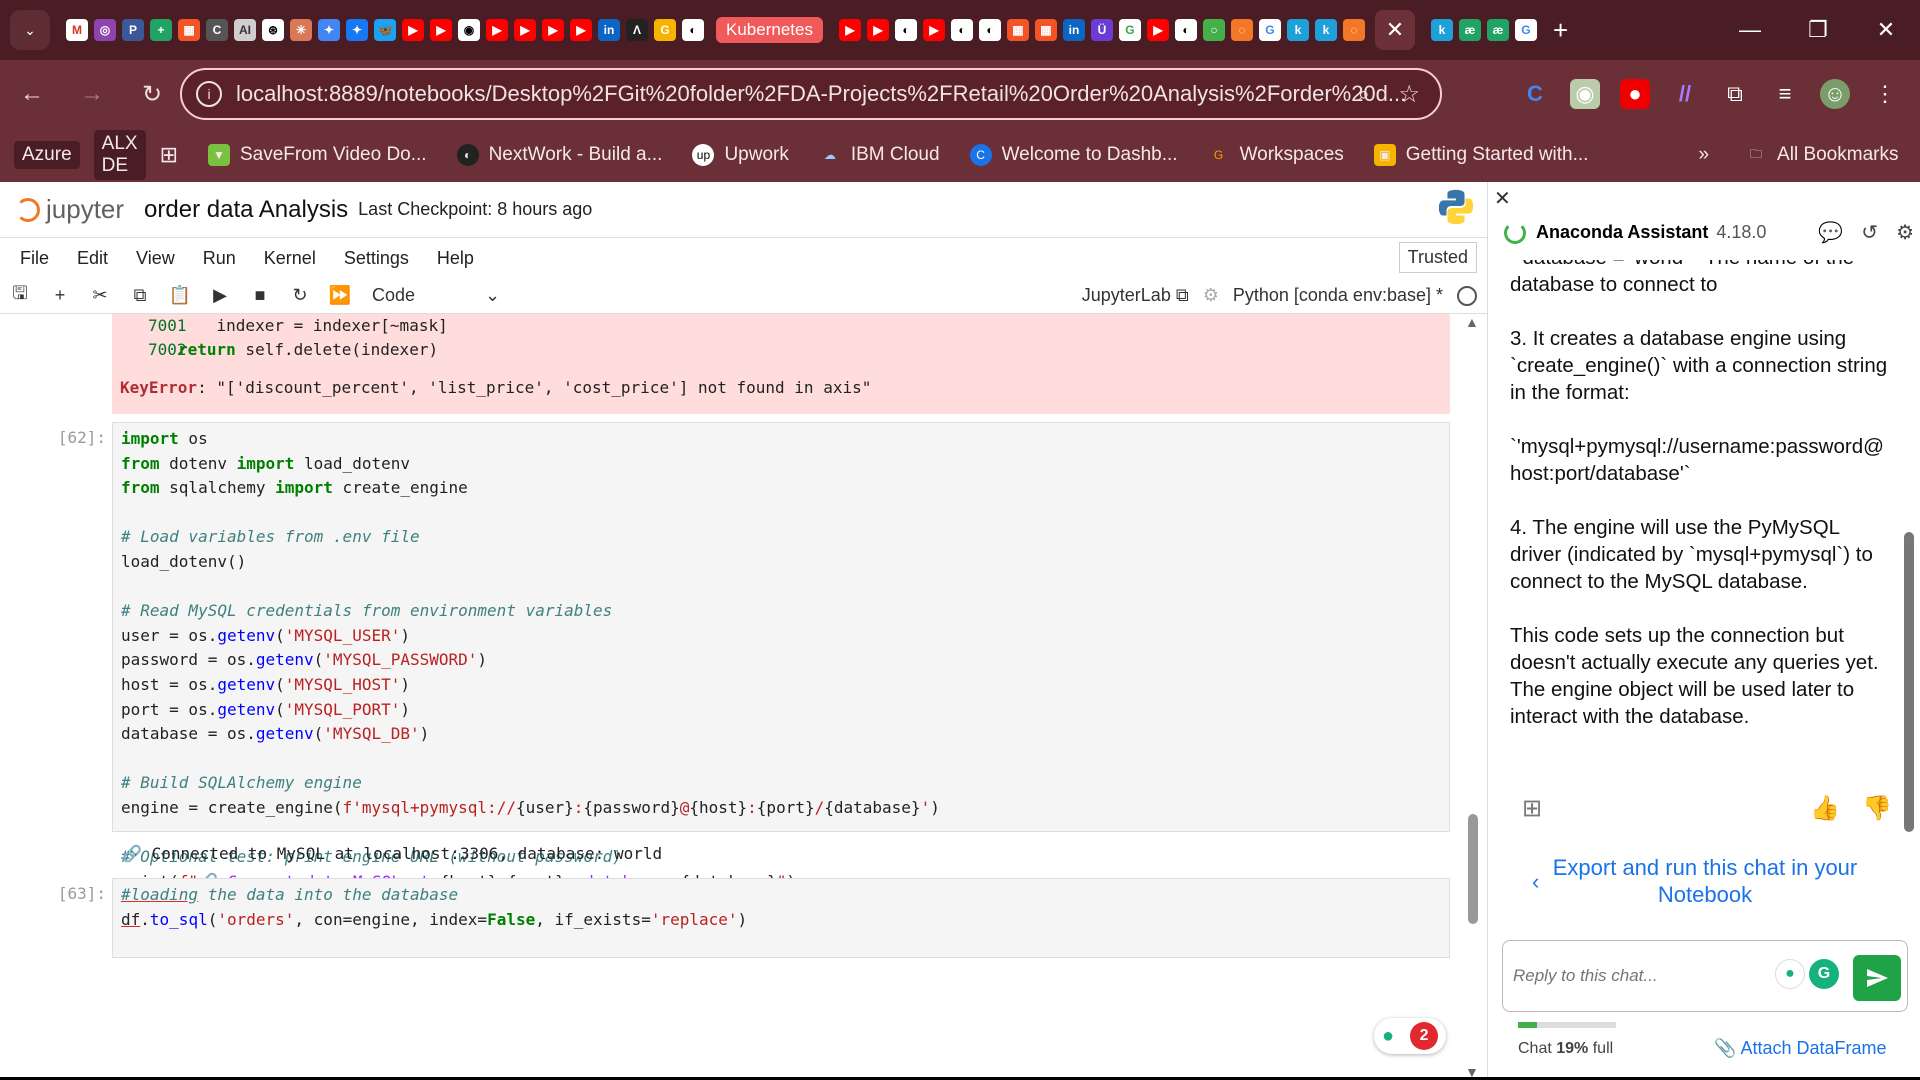 The height and width of the screenshot is (1080, 1920). I want to click on profile-avatar: ☺, so click(1835, 94).